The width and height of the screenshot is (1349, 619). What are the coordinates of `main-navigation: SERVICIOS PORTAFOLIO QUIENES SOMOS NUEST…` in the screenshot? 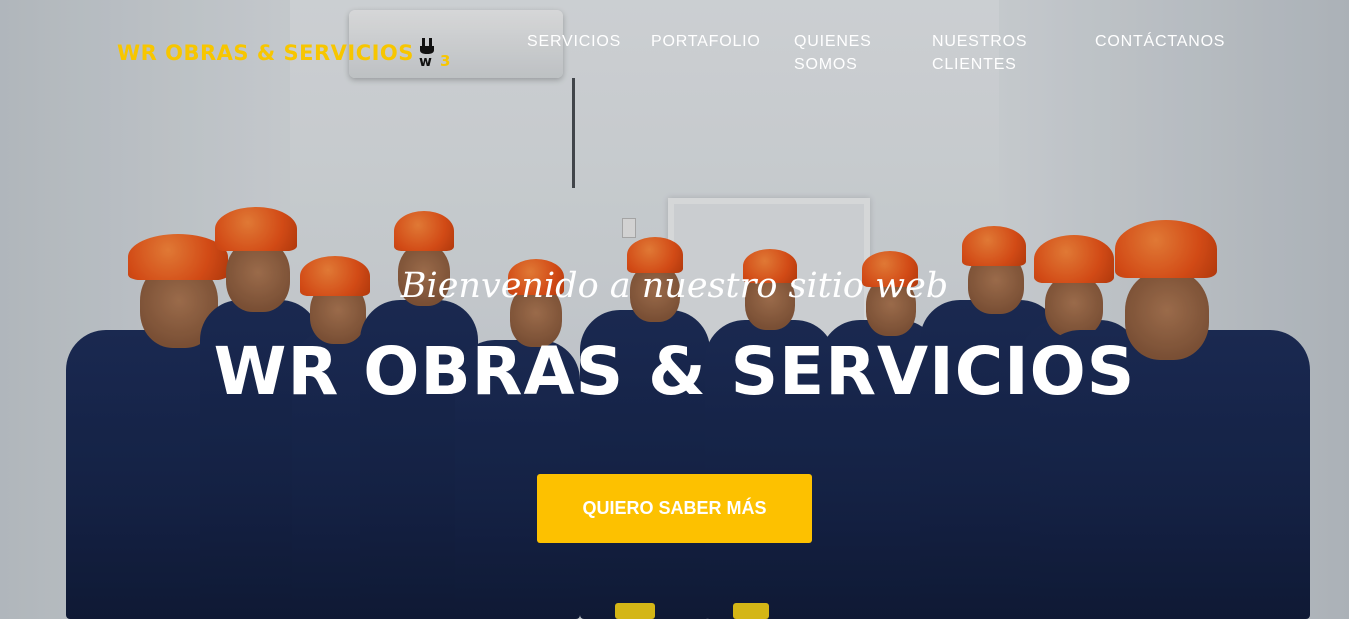 It's located at (674, 55).